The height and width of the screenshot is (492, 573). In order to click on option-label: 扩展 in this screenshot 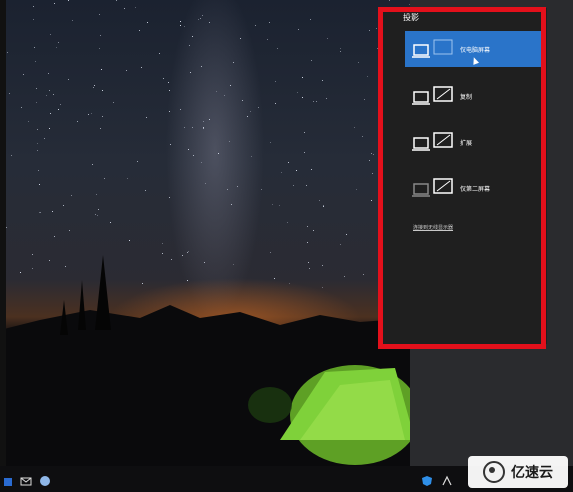, I will do `click(466, 143)`.